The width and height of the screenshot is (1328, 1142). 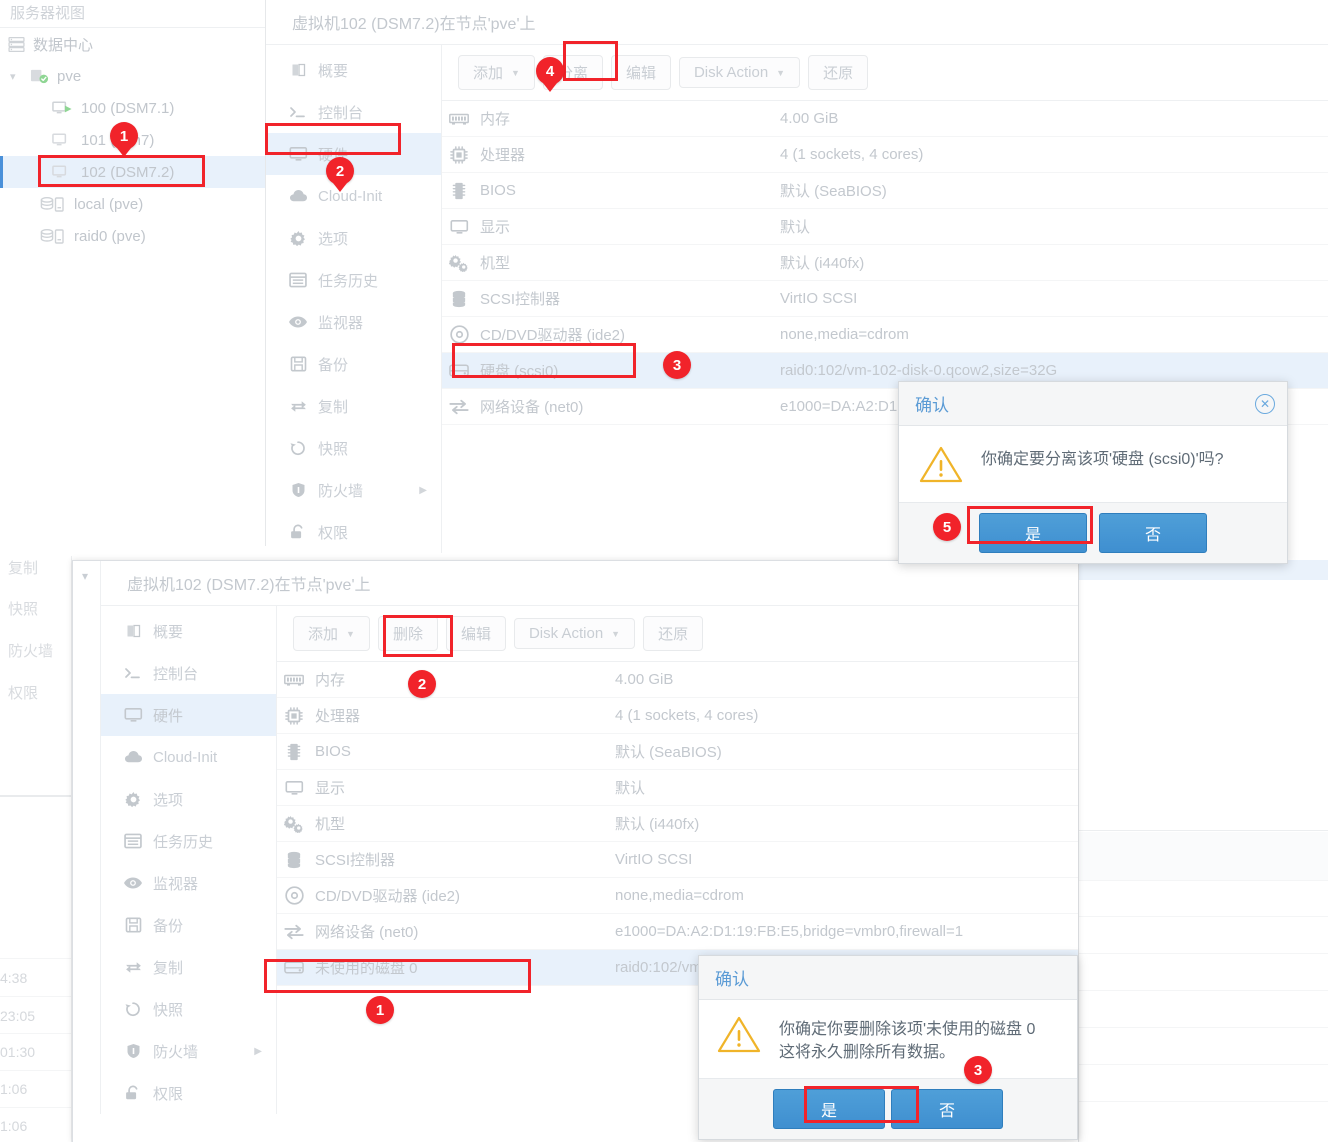 I want to click on nav-item-备份-top: 备份, so click(x=353, y=364).